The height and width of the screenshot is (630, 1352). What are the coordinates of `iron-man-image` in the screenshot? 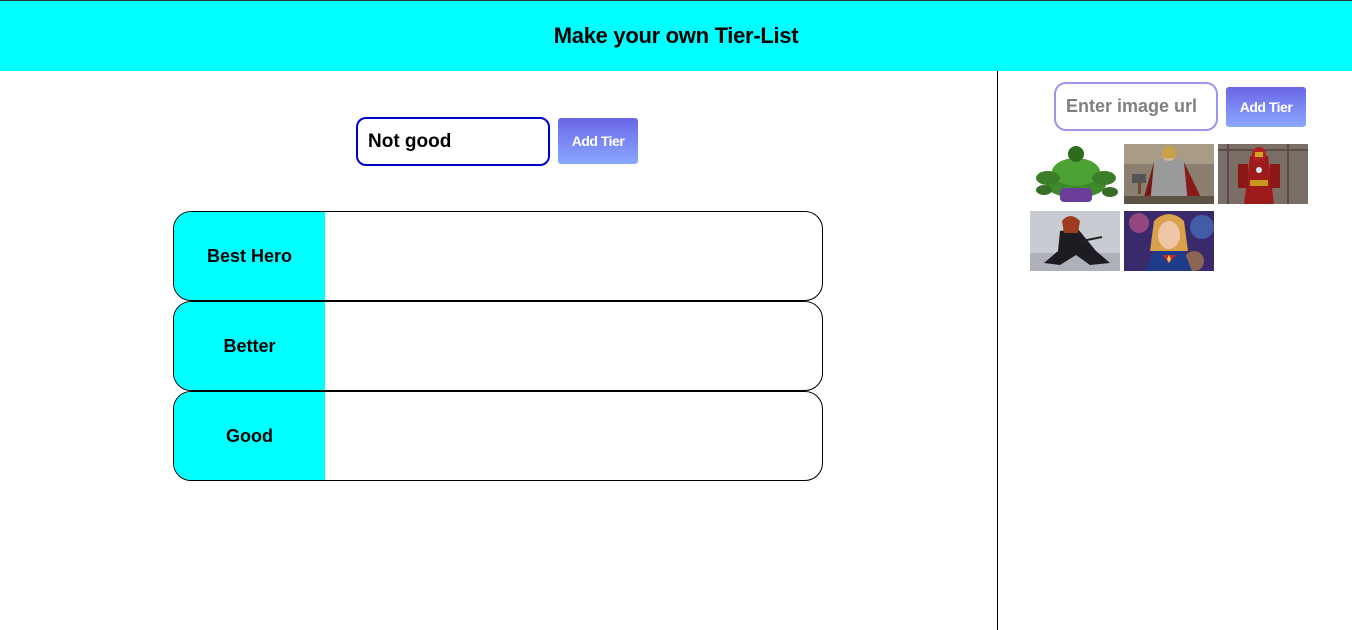 It's located at (1263, 174).